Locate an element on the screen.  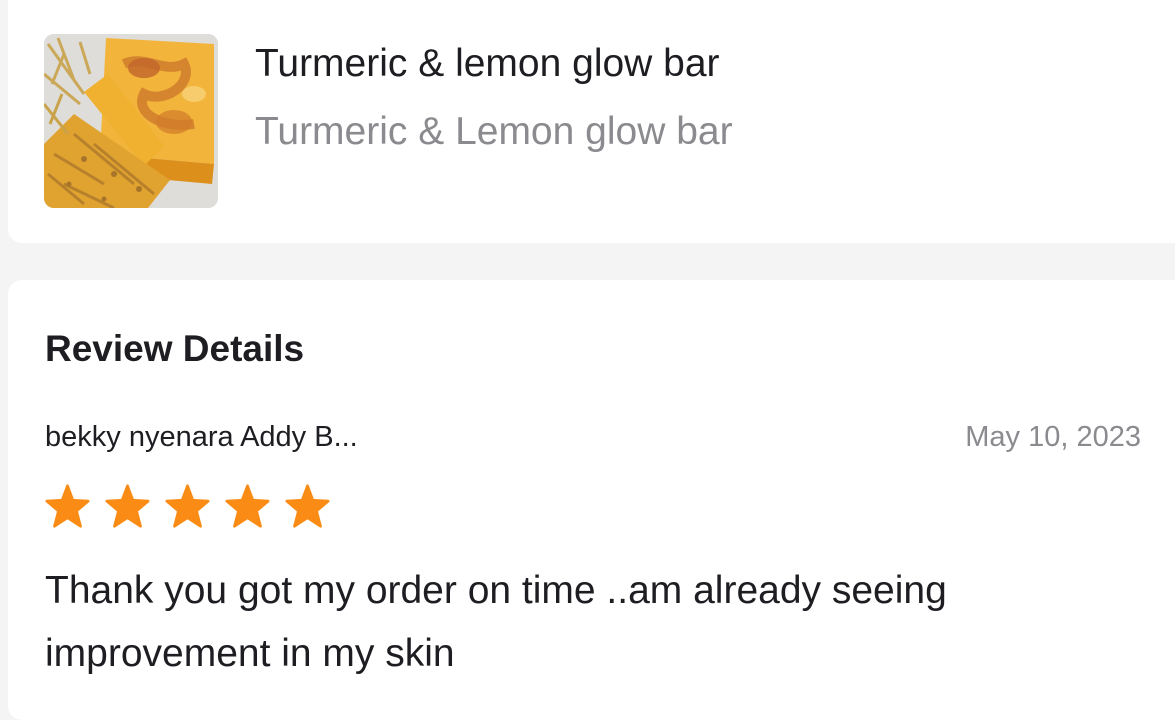
soap-bar-photo-icon is located at coordinates (131, 121).